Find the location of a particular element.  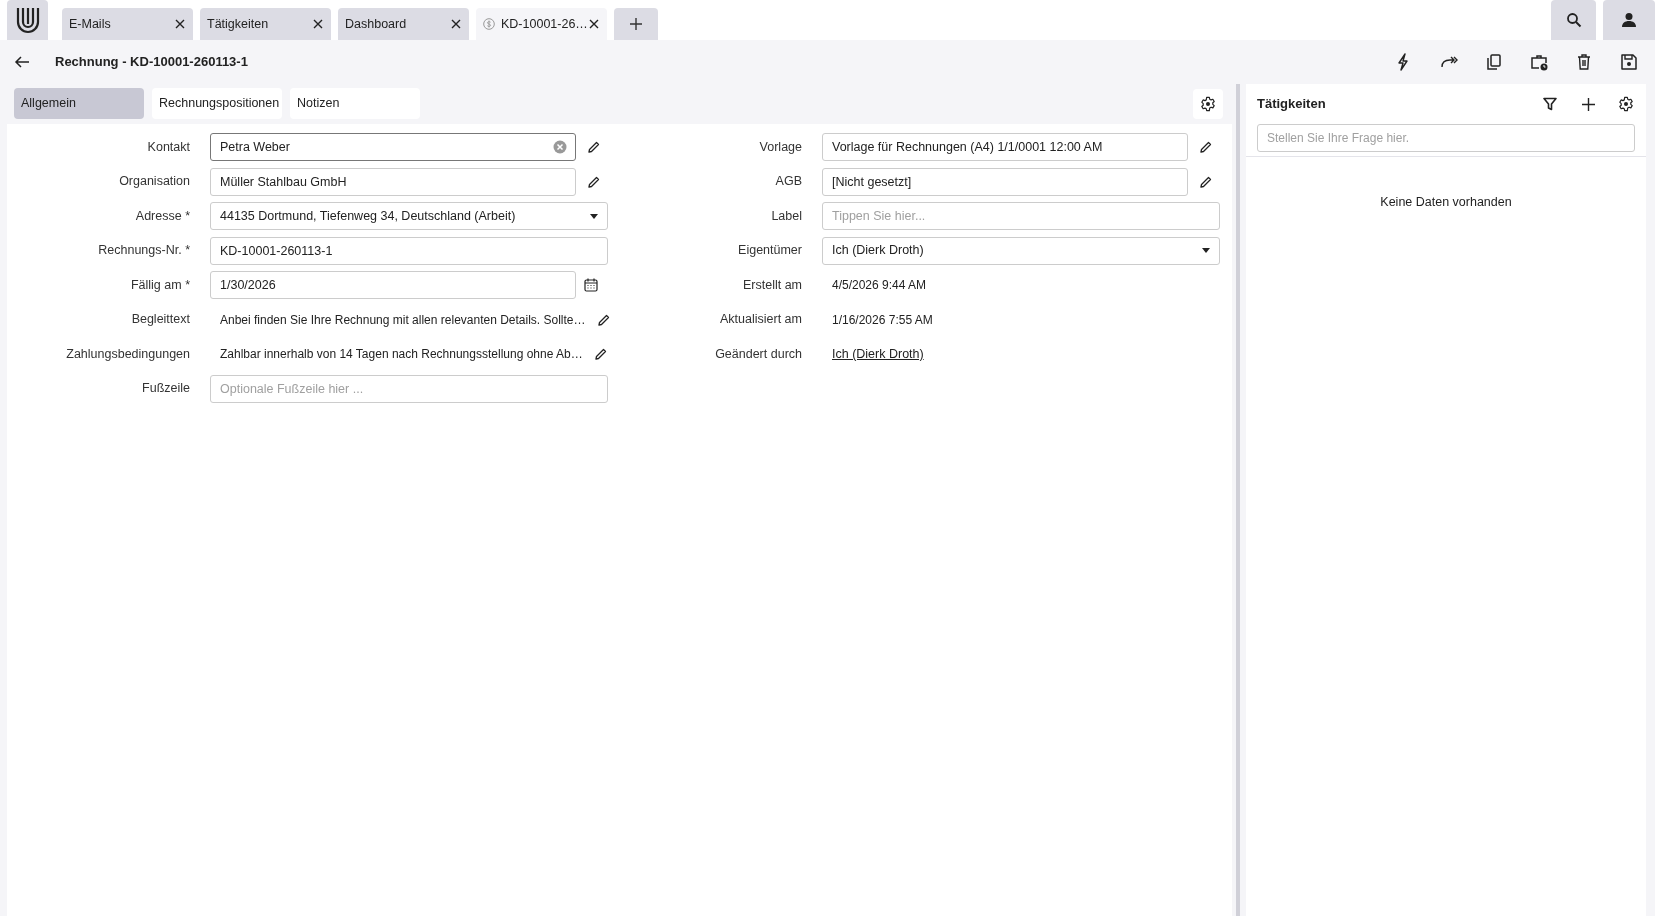

input-field: [Nicht gesetzt] is located at coordinates (1005, 181).